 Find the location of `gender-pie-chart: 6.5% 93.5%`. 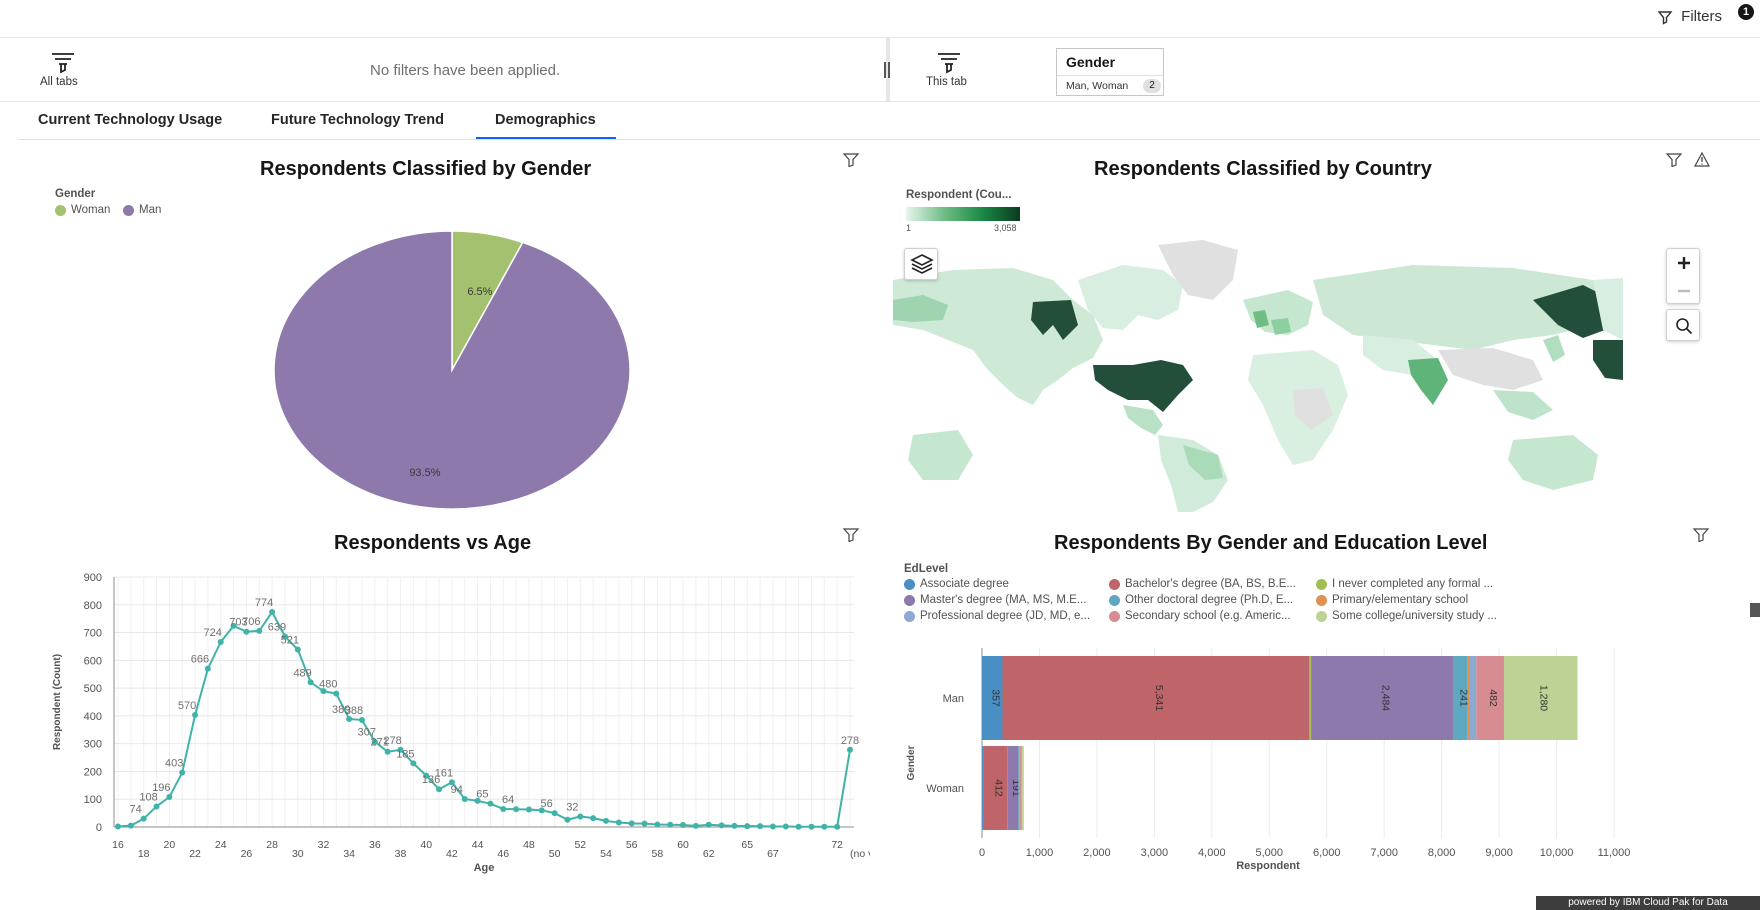

gender-pie-chart: 6.5% 93.5% is located at coordinates (452, 370).